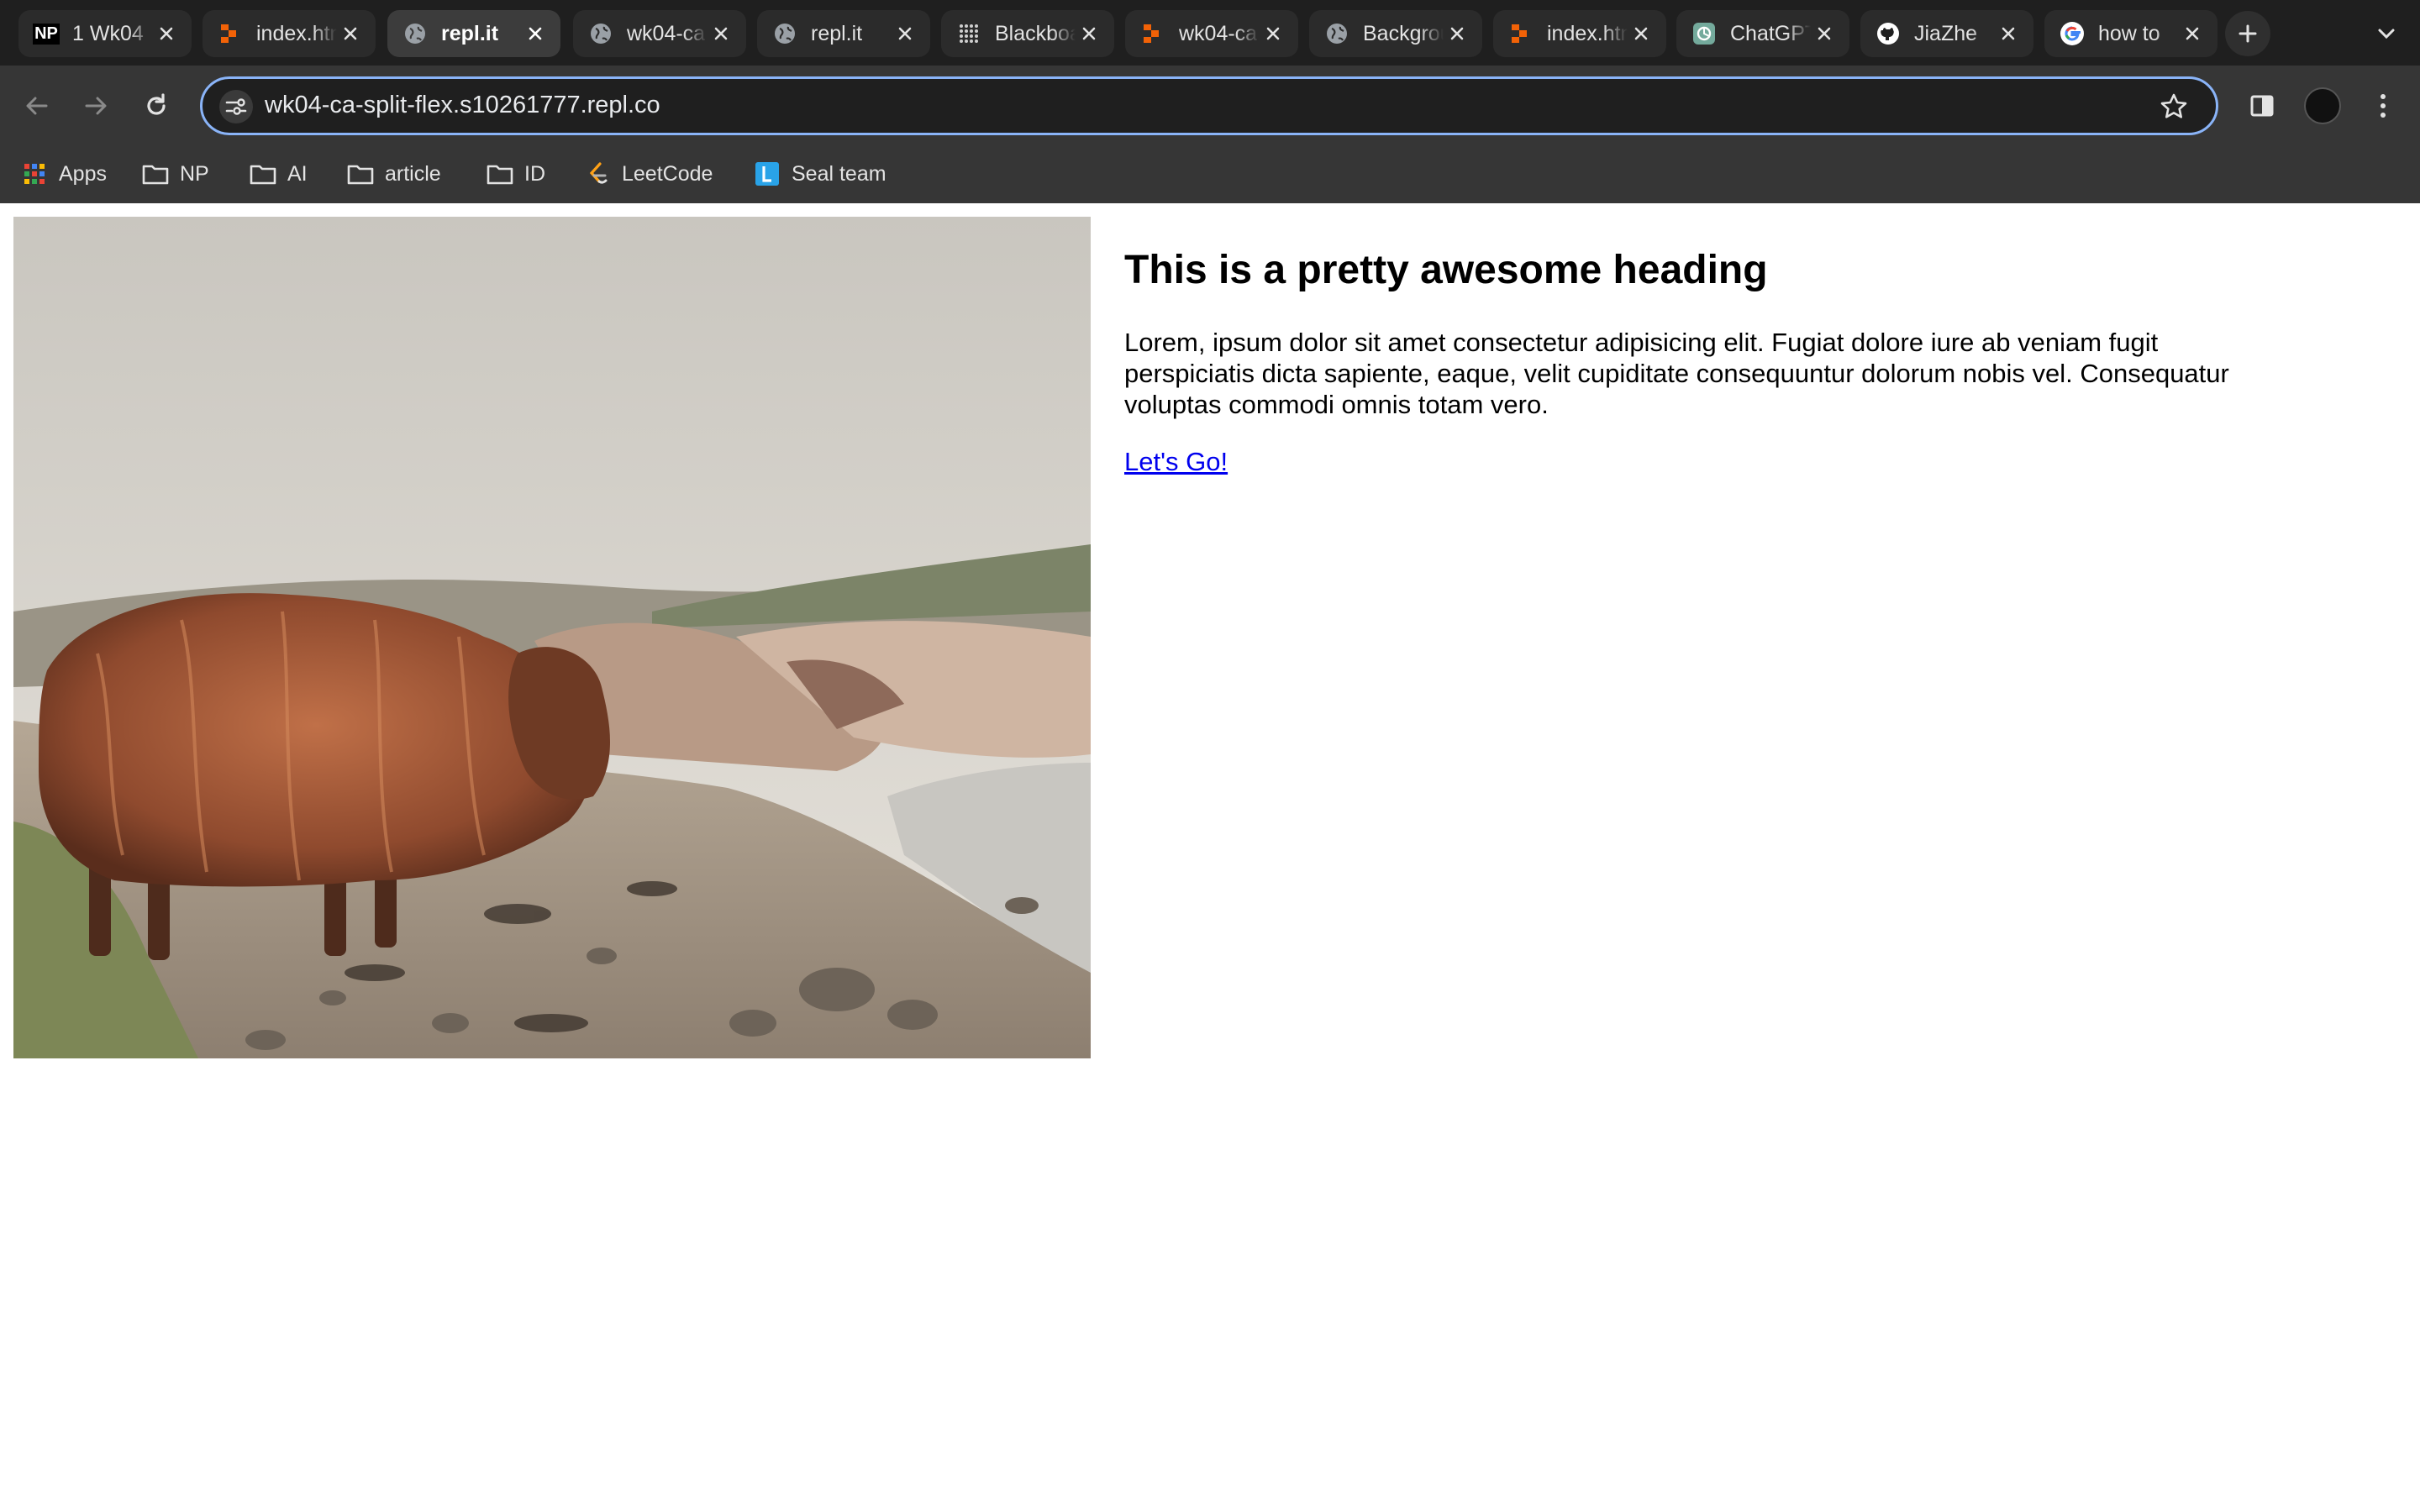 This screenshot has height=1512, width=2420. I want to click on chatgpt-favicon-icon, so click(1704, 33).